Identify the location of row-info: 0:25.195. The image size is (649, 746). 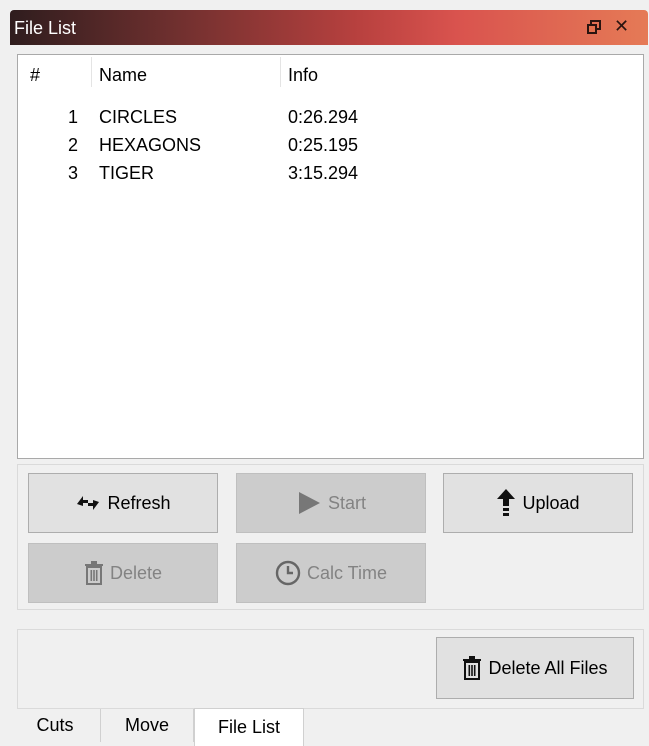
(323, 145).